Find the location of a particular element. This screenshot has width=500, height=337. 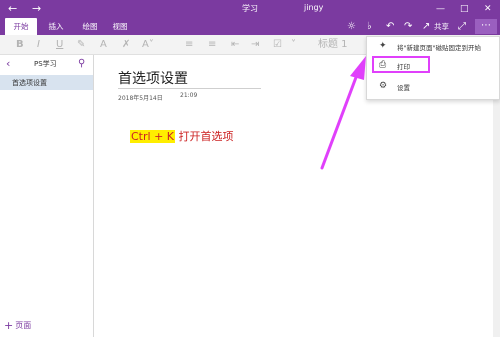

more-icon: ⋯ is located at coordinates (486, 26).